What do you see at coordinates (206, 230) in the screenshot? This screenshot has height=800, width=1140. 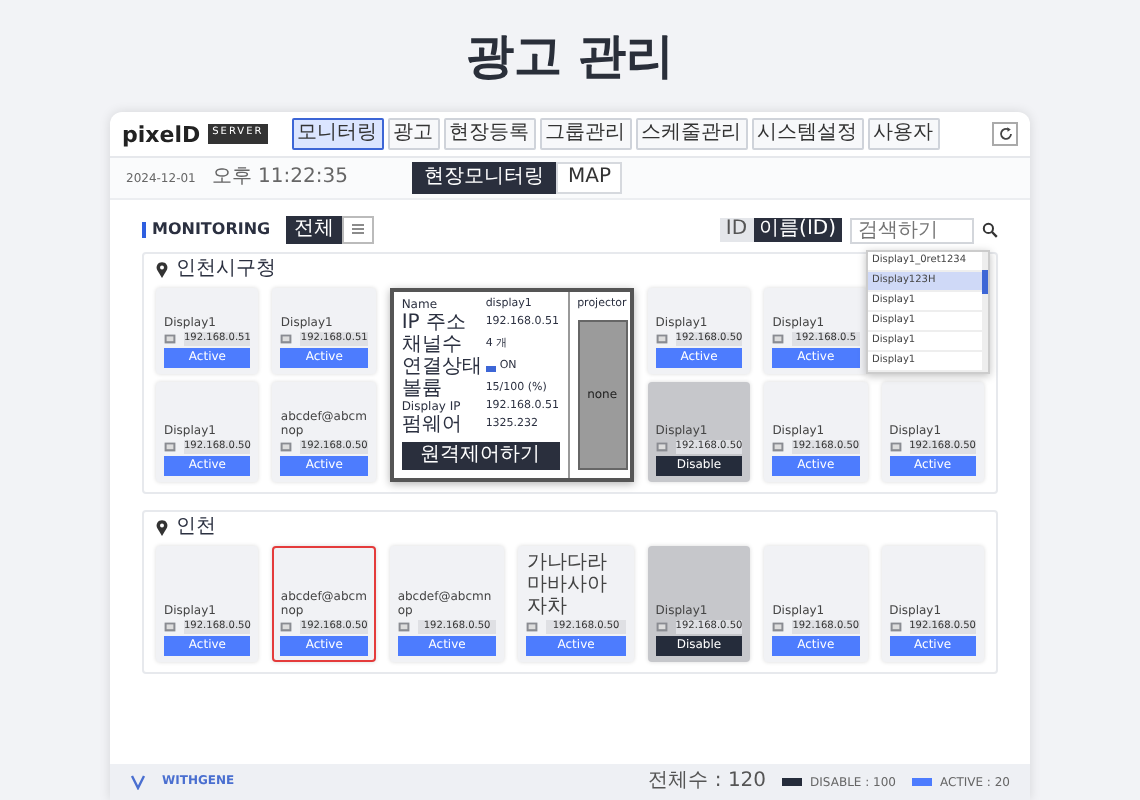 I see `section-title: MONITORING` at bounding box center [206, 230].